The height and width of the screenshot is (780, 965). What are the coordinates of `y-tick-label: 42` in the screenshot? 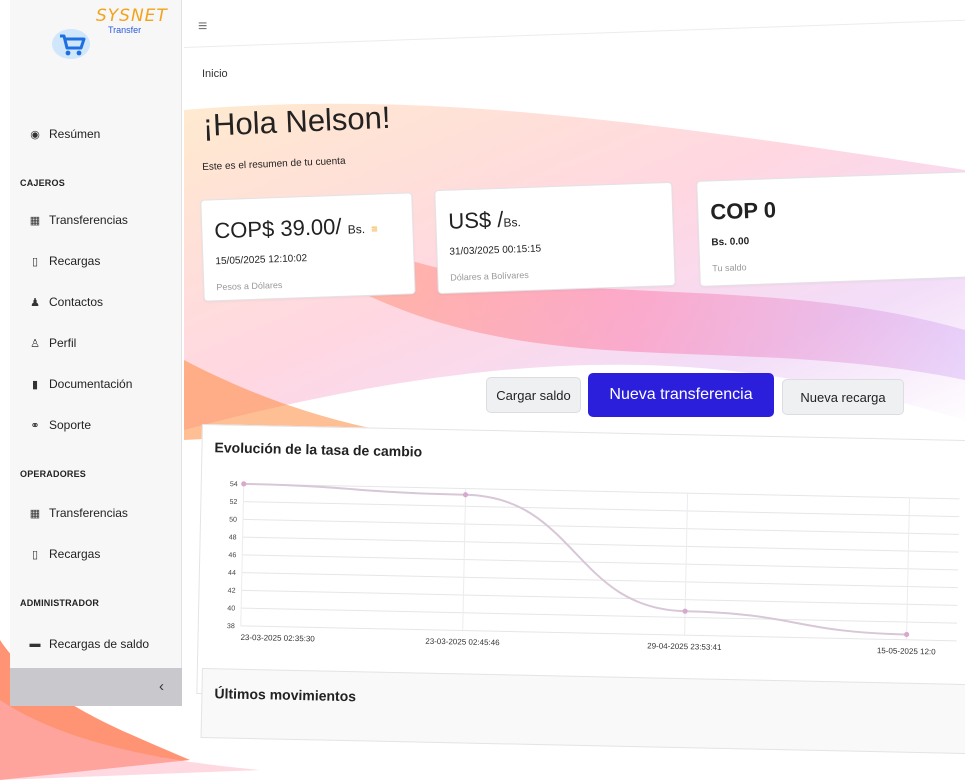 It's located at (232, 591).